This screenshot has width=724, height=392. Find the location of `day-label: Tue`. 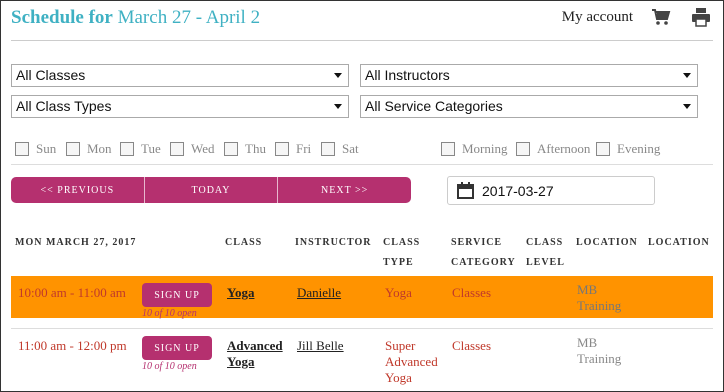

day-label: Tue is located at coordinates (151, 148).